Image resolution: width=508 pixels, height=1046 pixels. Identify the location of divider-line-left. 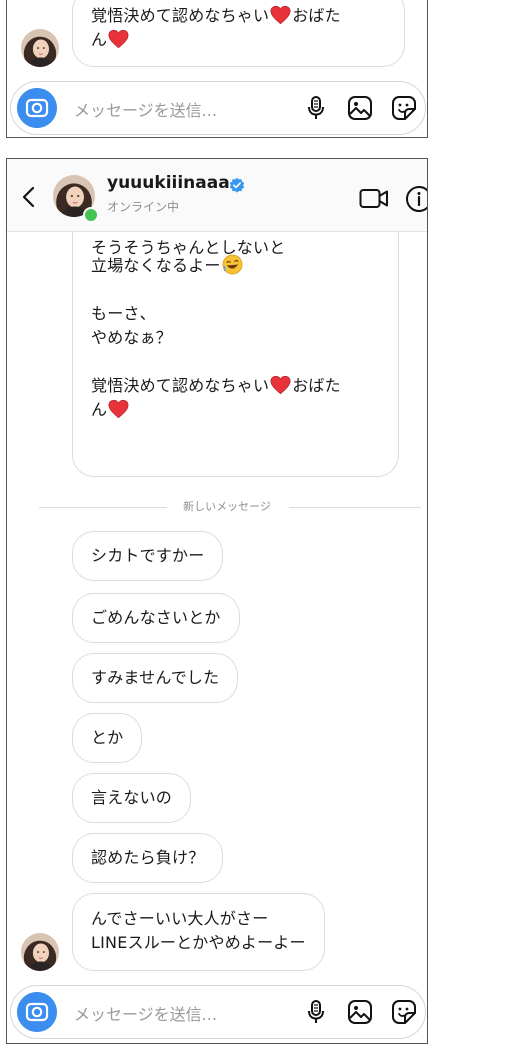
(103, 507).